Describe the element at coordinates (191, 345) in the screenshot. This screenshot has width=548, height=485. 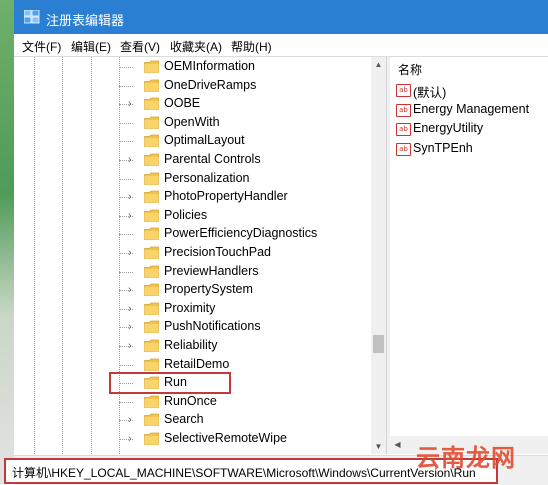
I see `tree-item-label: Reliability` at that location.